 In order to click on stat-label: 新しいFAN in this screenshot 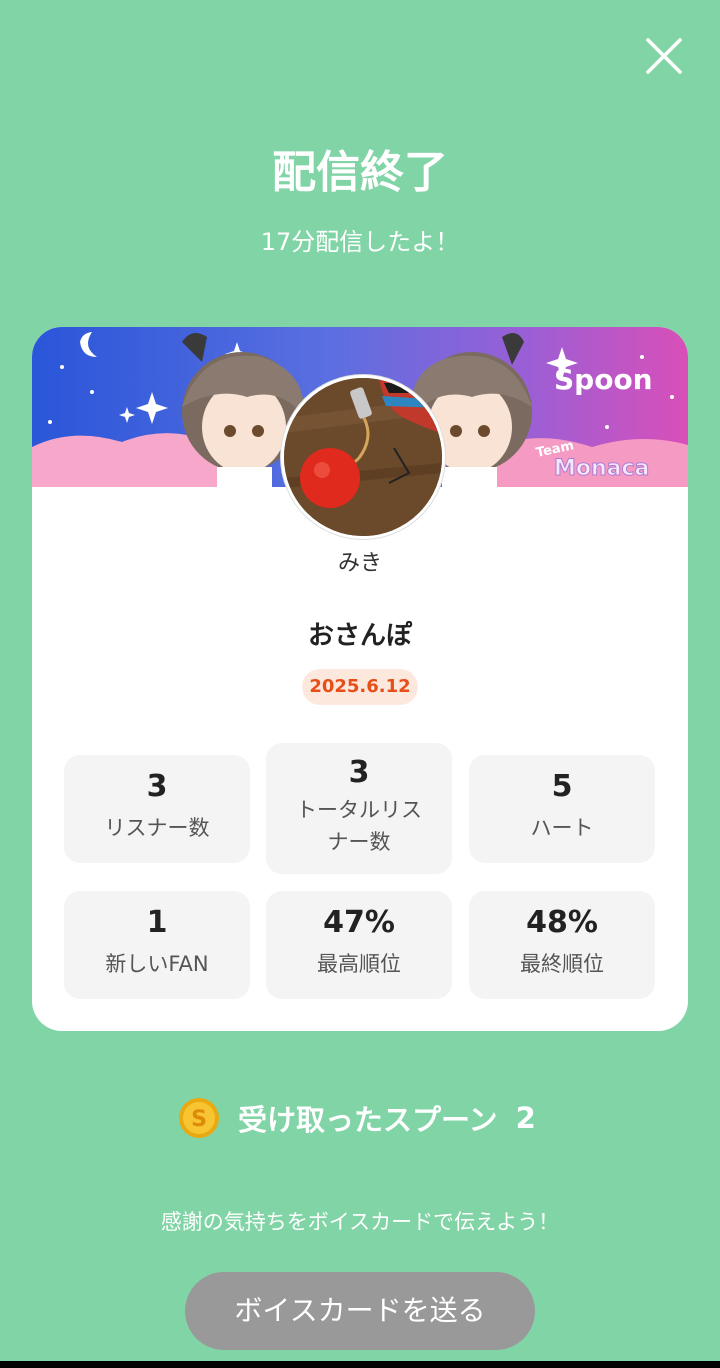, I will do `click(157, 964)`.